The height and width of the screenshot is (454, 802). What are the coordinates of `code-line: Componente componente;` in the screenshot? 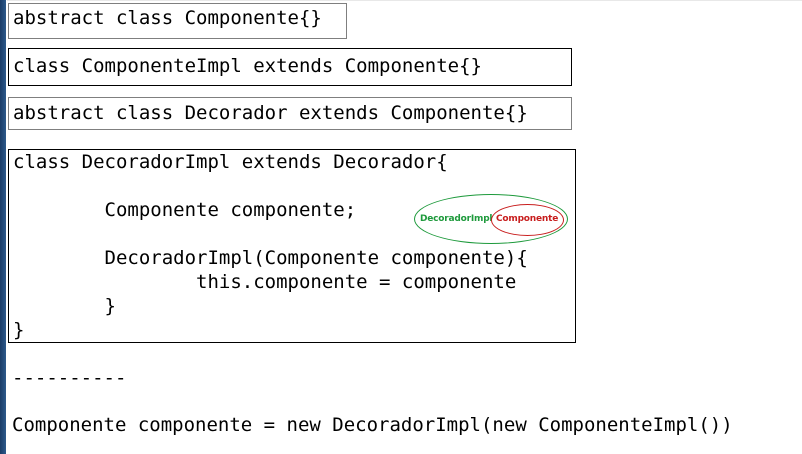 It's located at (185, 210).